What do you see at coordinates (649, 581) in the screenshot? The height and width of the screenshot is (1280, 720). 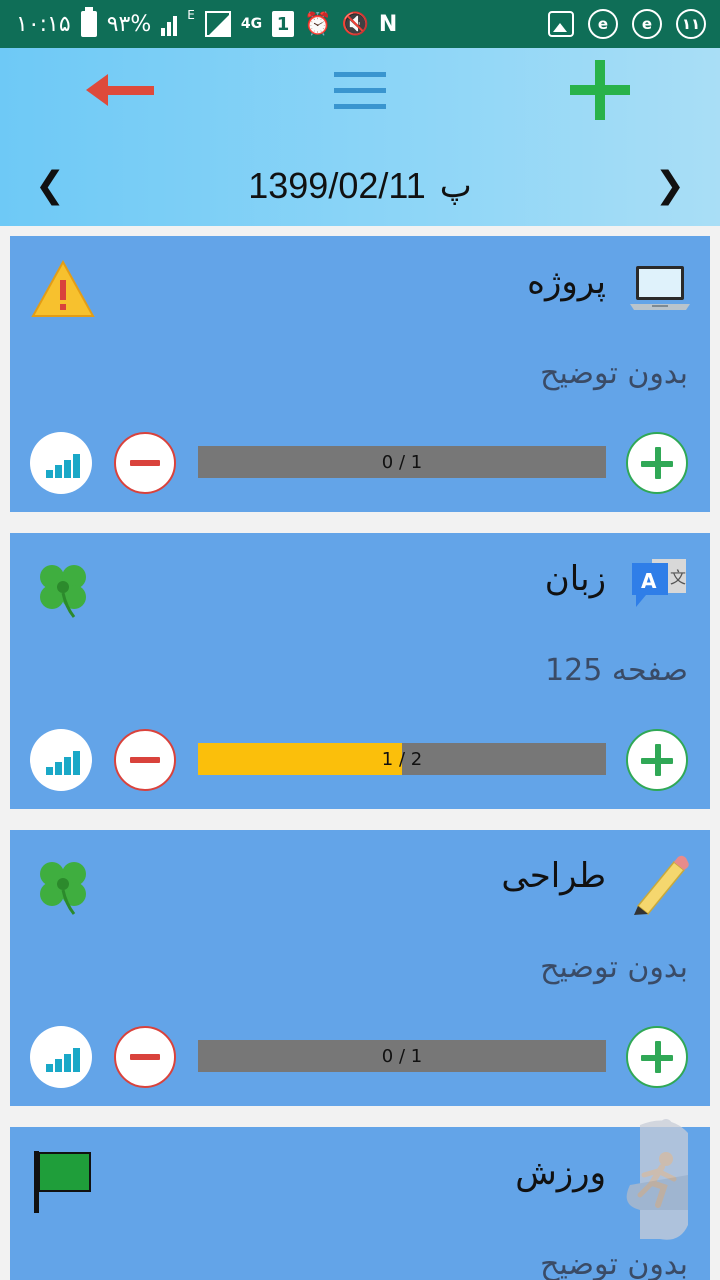 I see `svg-text: A` at bounding box center [649, 581].